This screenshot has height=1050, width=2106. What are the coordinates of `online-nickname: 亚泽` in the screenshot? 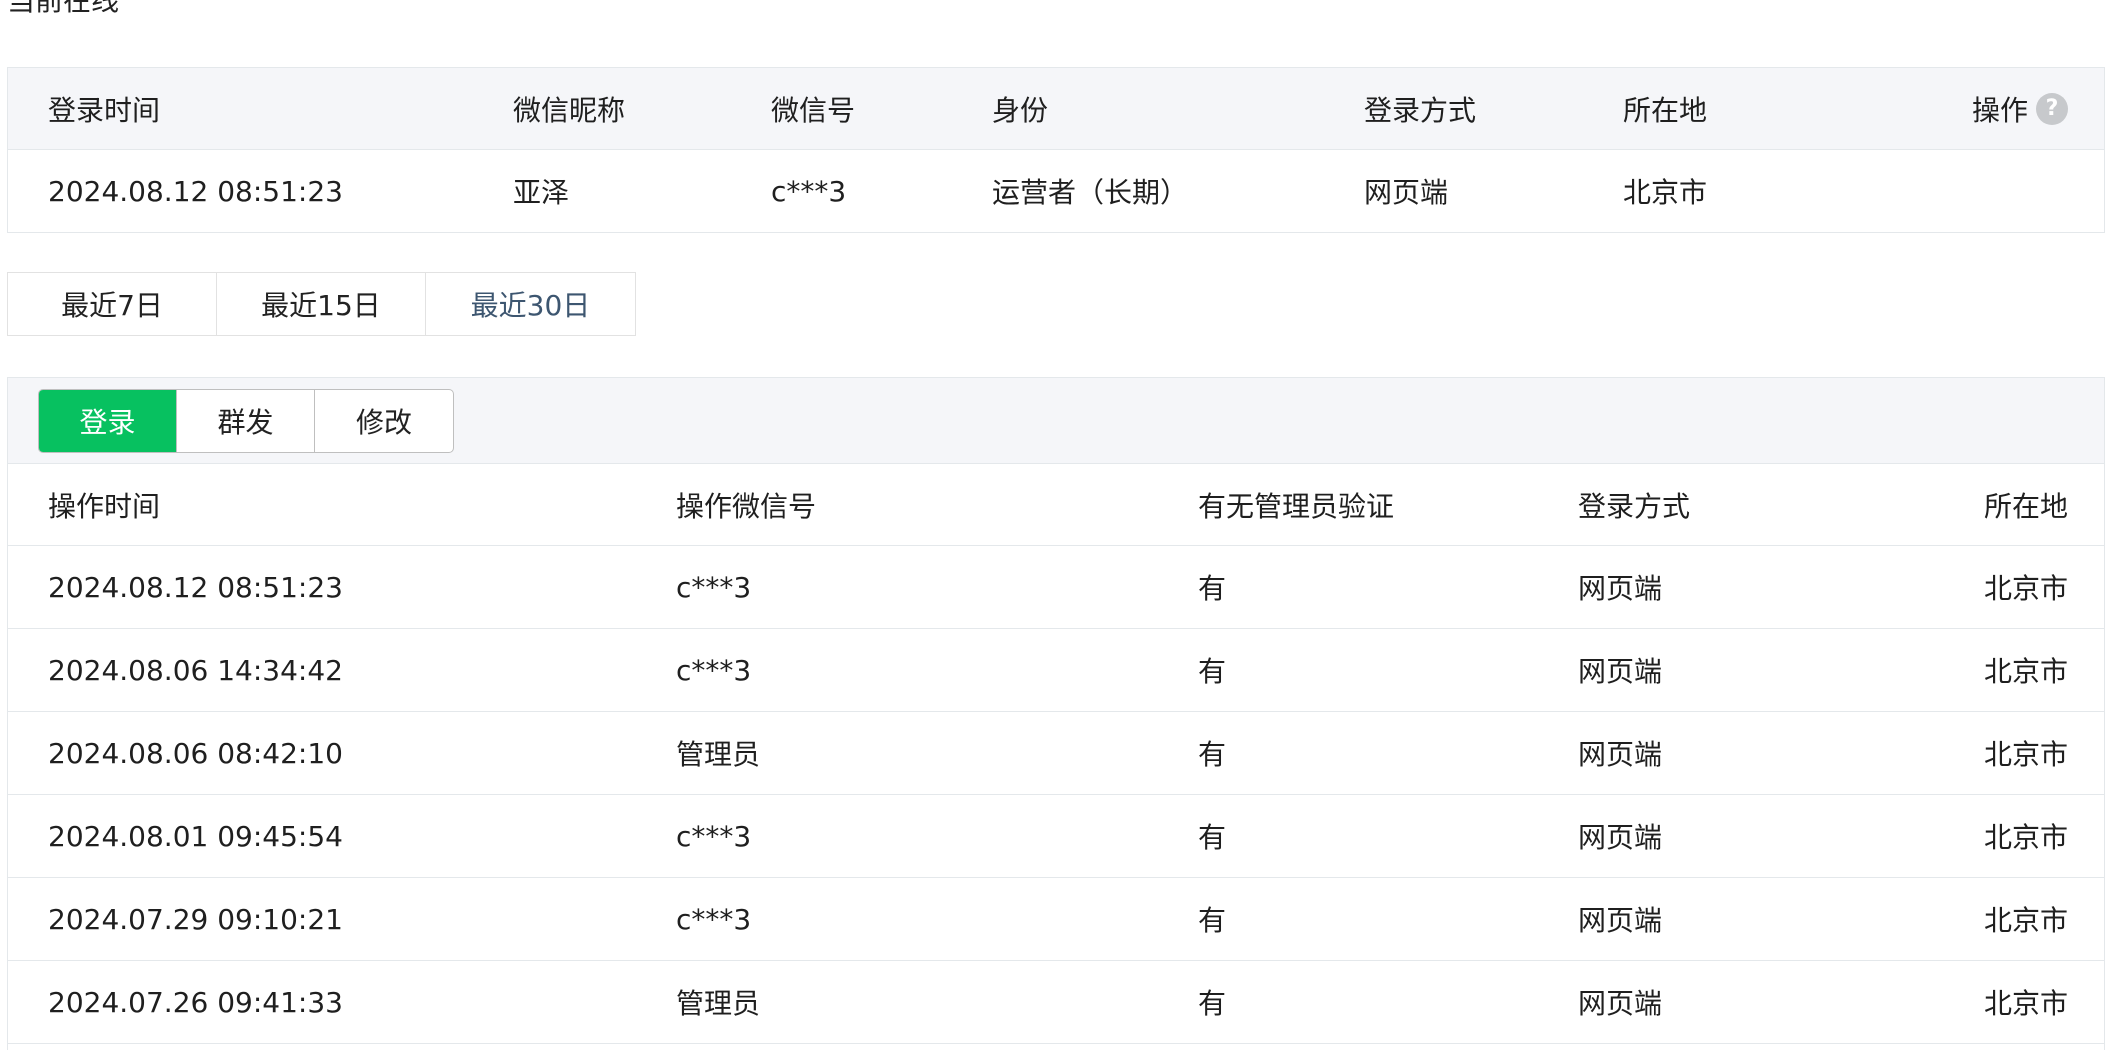 It's located at (541, 192).